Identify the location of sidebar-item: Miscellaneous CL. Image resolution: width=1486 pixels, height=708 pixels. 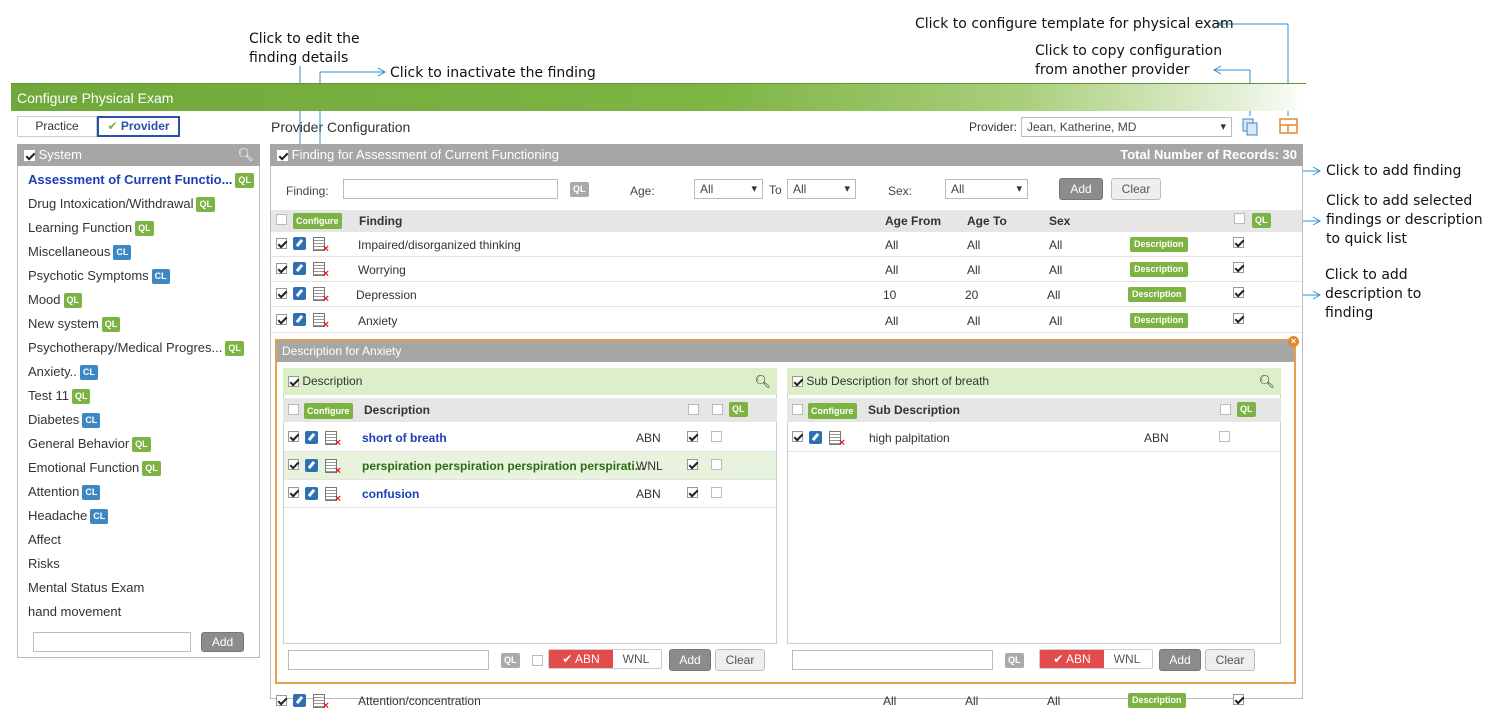
(80, 252).